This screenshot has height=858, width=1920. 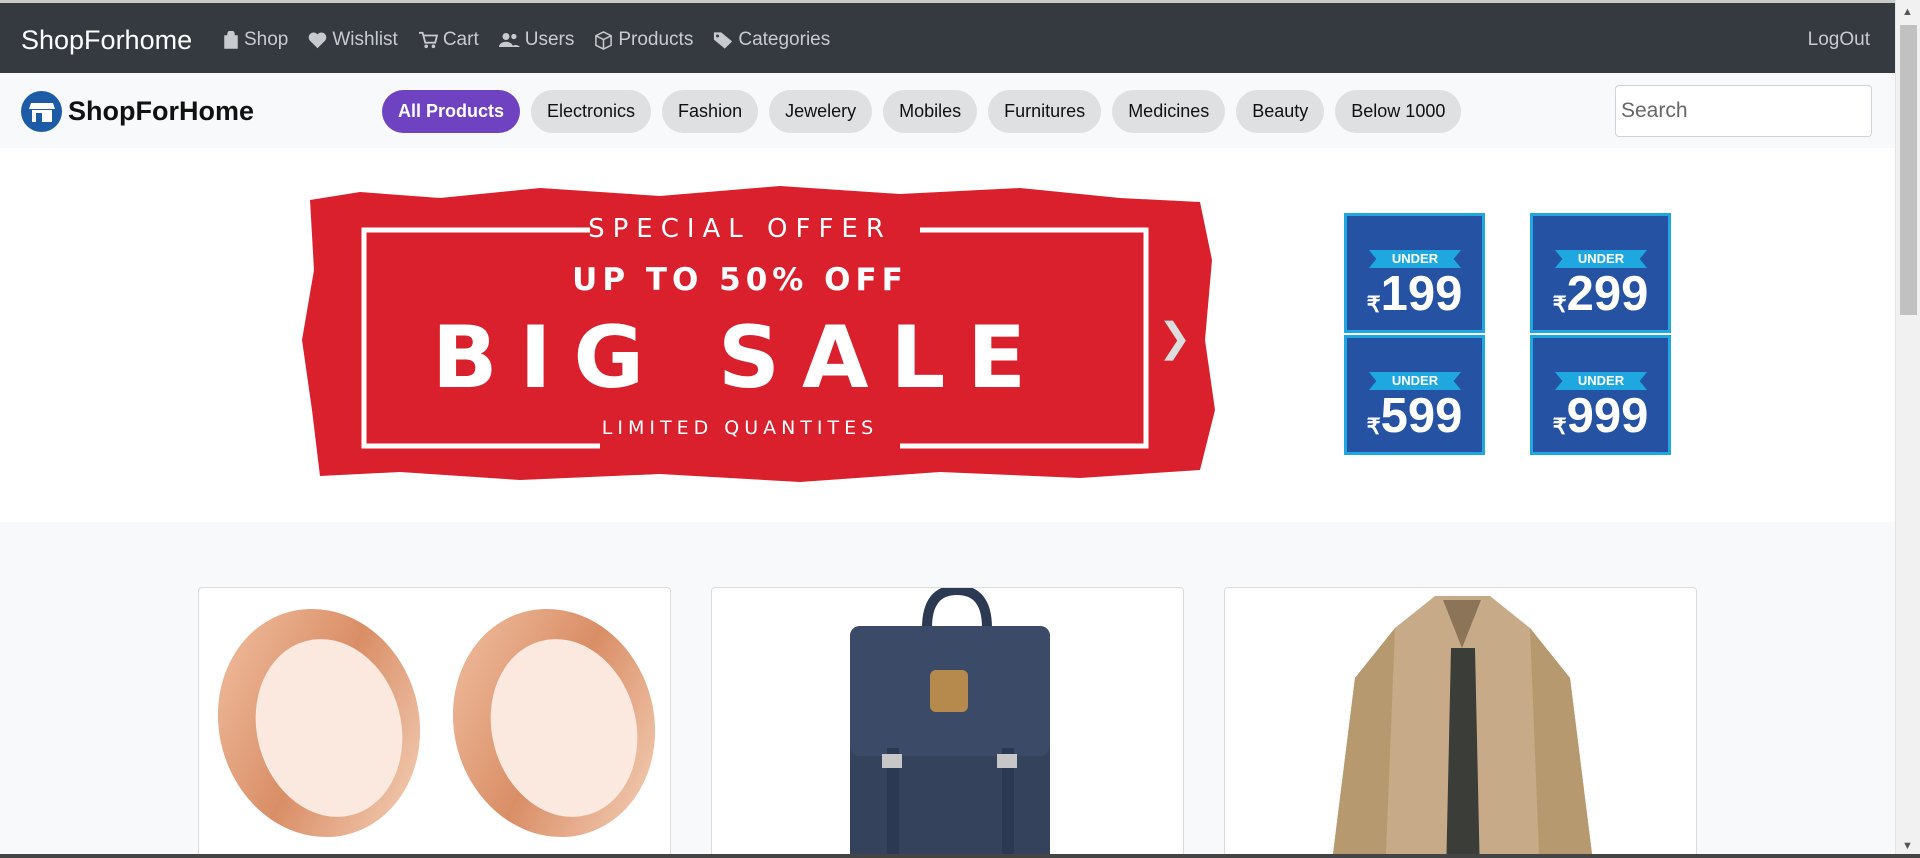 I want to click on price-value: ₹299, so click(x=1600, y=294).